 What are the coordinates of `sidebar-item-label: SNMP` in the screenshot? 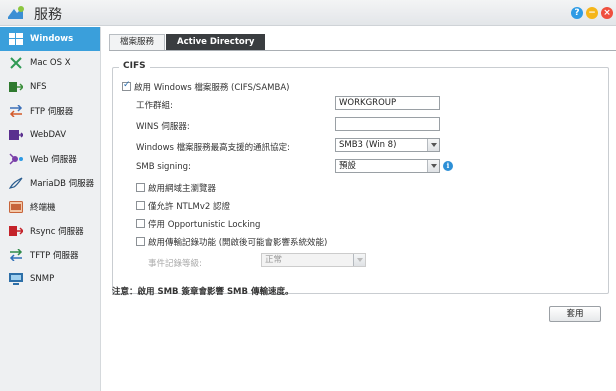 It's located at (42, 279).